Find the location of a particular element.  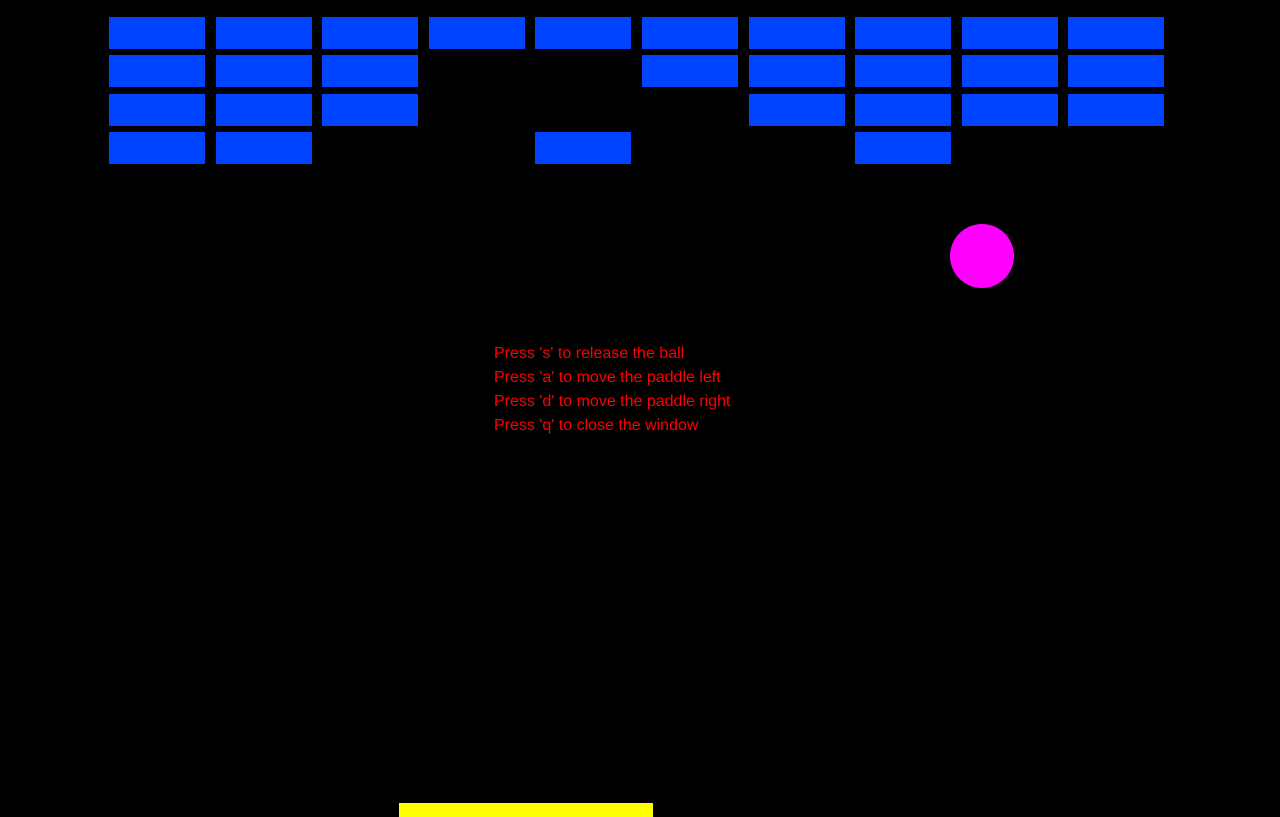

brick-r4-c1 is located at coordinates (157, 148).